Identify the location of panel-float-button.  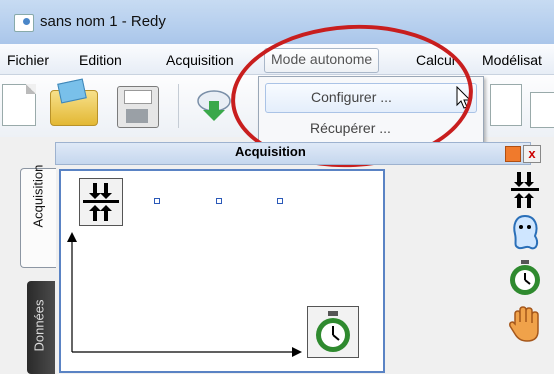
(513, 154).